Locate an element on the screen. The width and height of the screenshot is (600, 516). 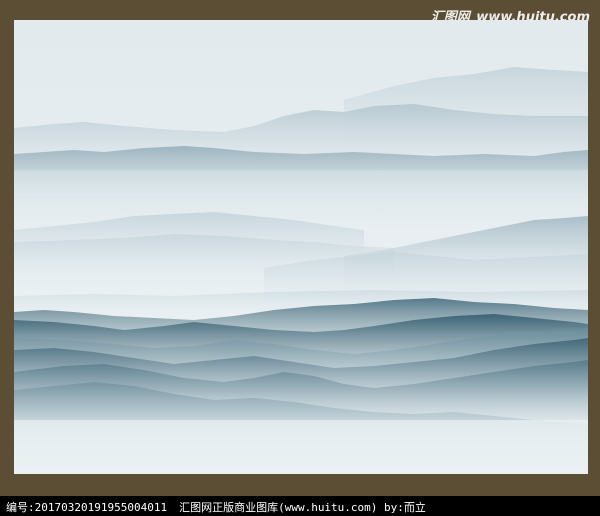
ground-fog is located at coordinates (301, 447).